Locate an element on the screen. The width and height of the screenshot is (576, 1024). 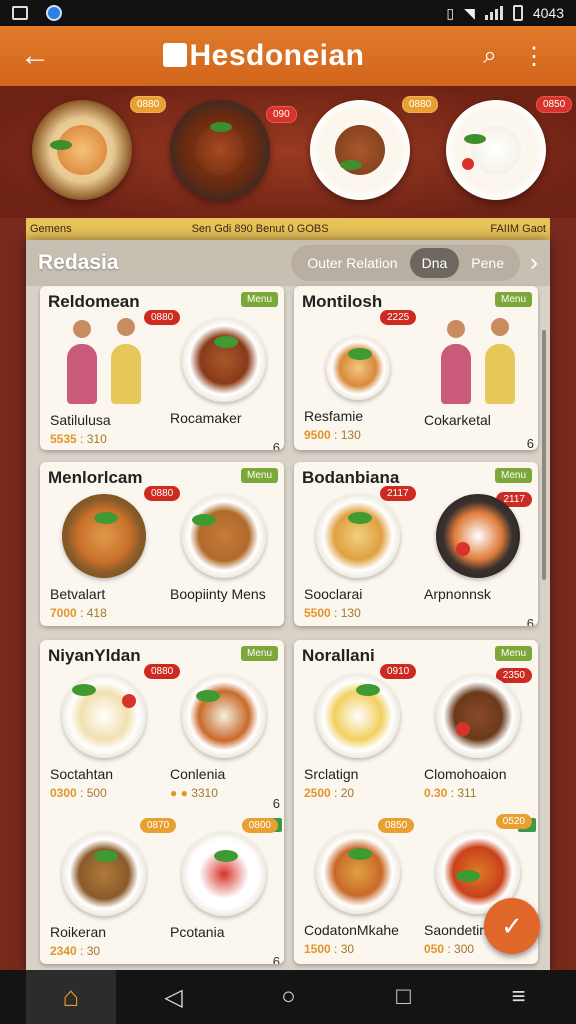
dish-item: Arpnonnsk 6 is located at coordinates (478, 560).